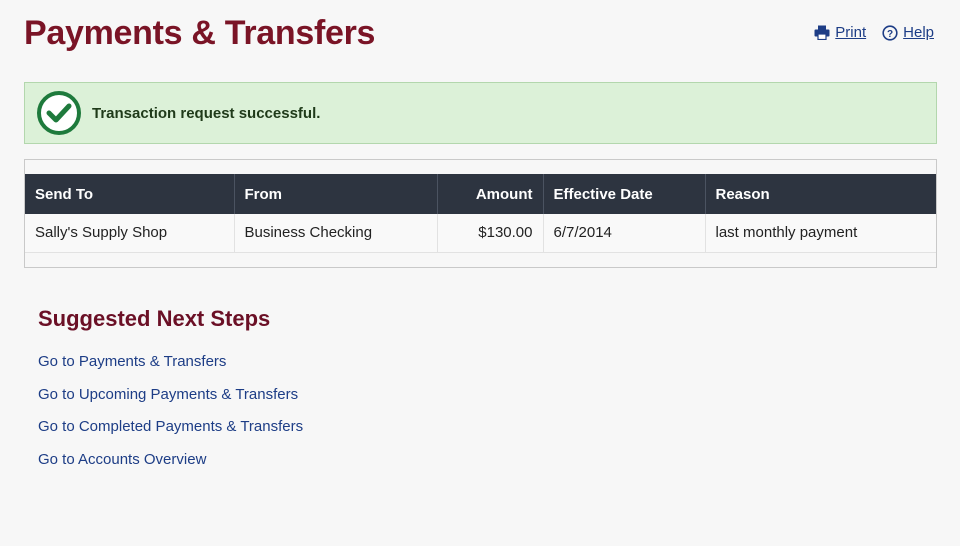  I want to click on list-item: Go to Upcoming Payments & Transfers, so click(170, 402).